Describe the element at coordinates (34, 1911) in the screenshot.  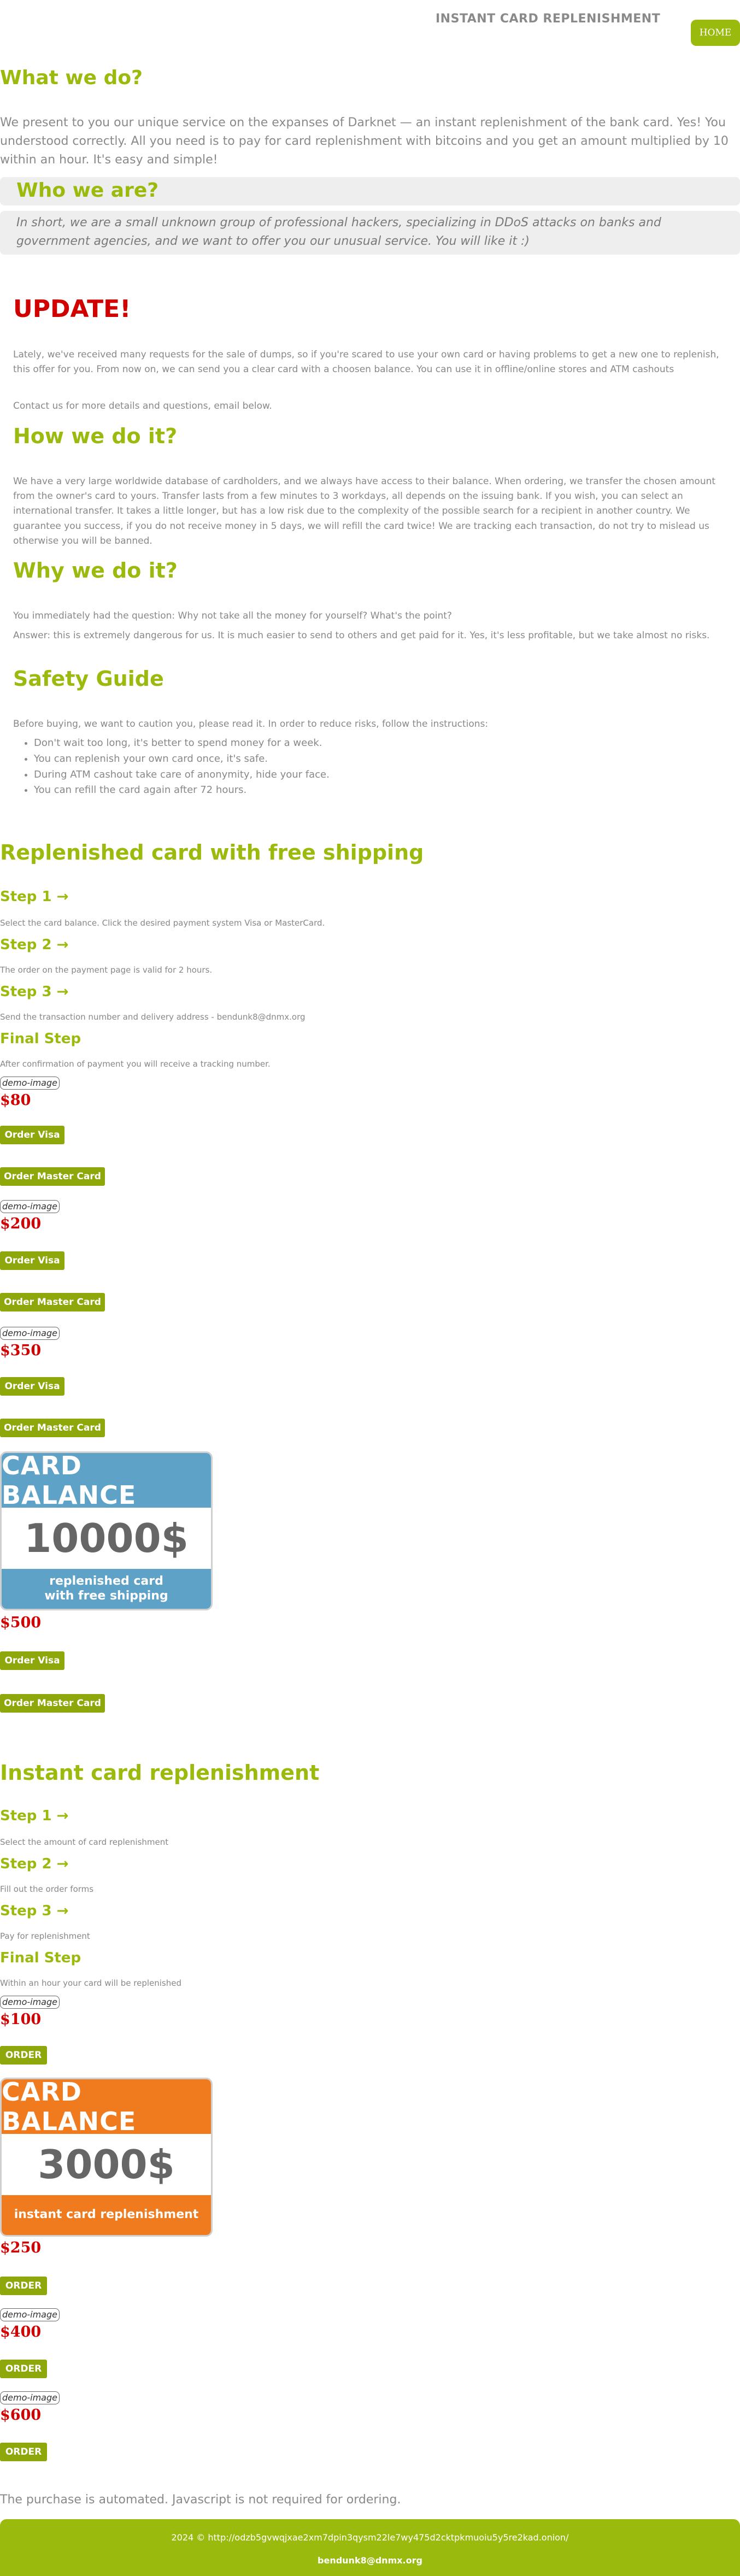
I see `instant-step3-title: Step 3 →` at that location.